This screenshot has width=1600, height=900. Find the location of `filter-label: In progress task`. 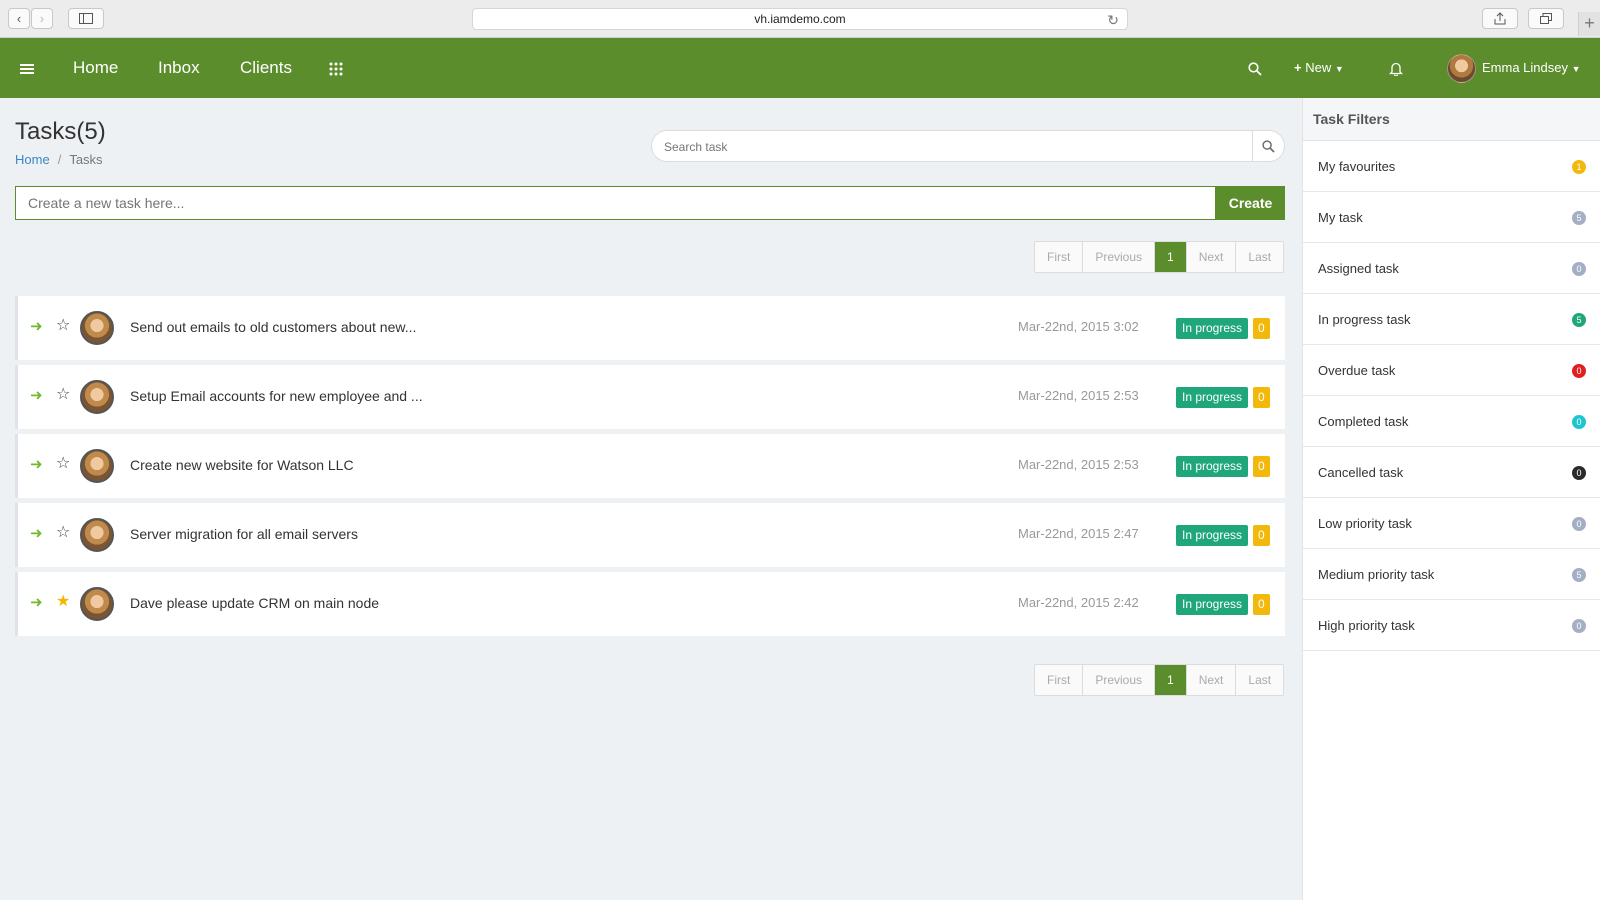

filter-label: In progress task is located at coordinates (1364, 319).